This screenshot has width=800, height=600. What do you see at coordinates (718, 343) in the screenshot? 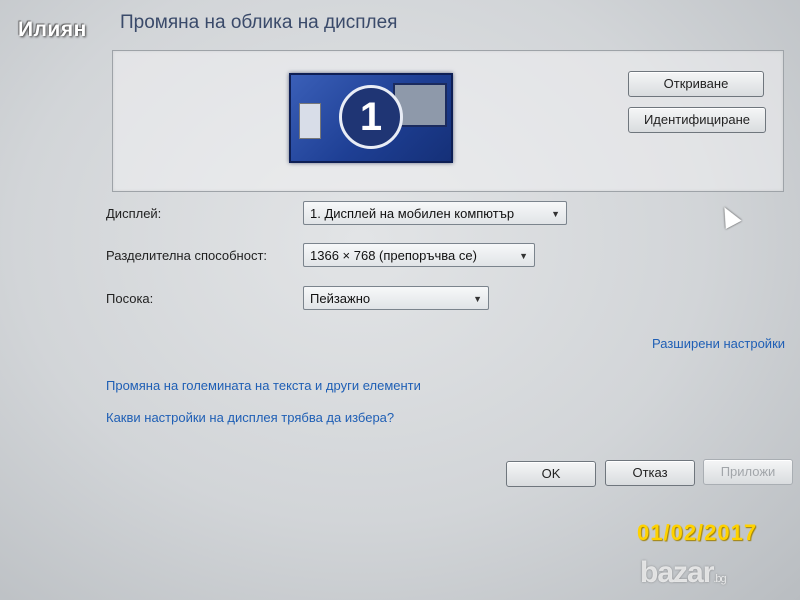
I see `advanced-settings-link: Разширени настройки` at bounding box center [718, 343].